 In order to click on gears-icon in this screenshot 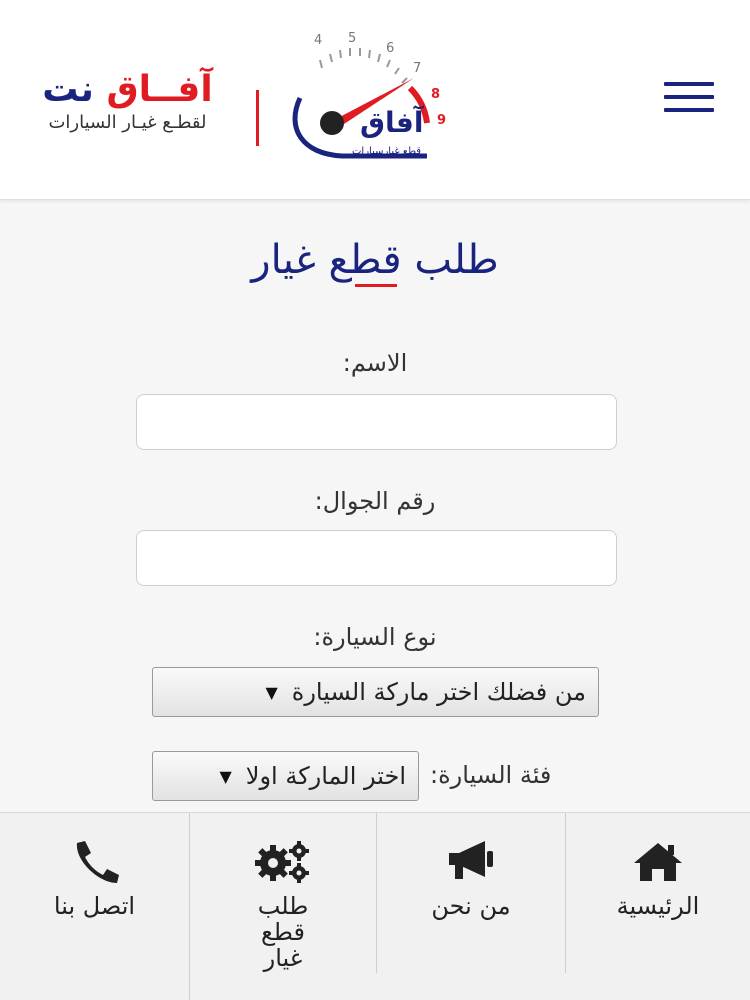, I will do `click(282, 862)`.